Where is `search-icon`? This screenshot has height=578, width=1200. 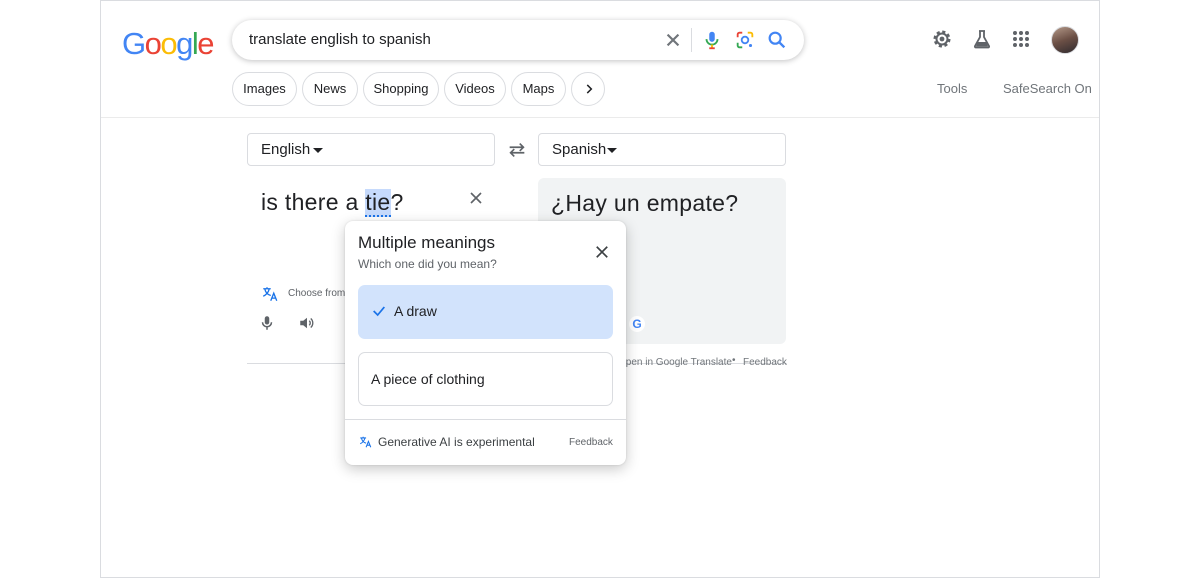 search-icon is located at coordinates (777, 40).